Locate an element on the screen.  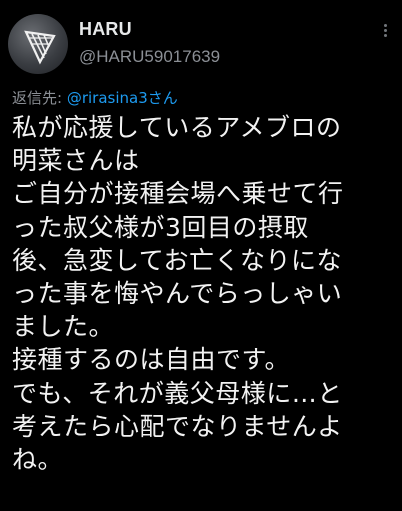
reply-context: 返信先: @rirasina3さん is located at coordinates (95, 97).